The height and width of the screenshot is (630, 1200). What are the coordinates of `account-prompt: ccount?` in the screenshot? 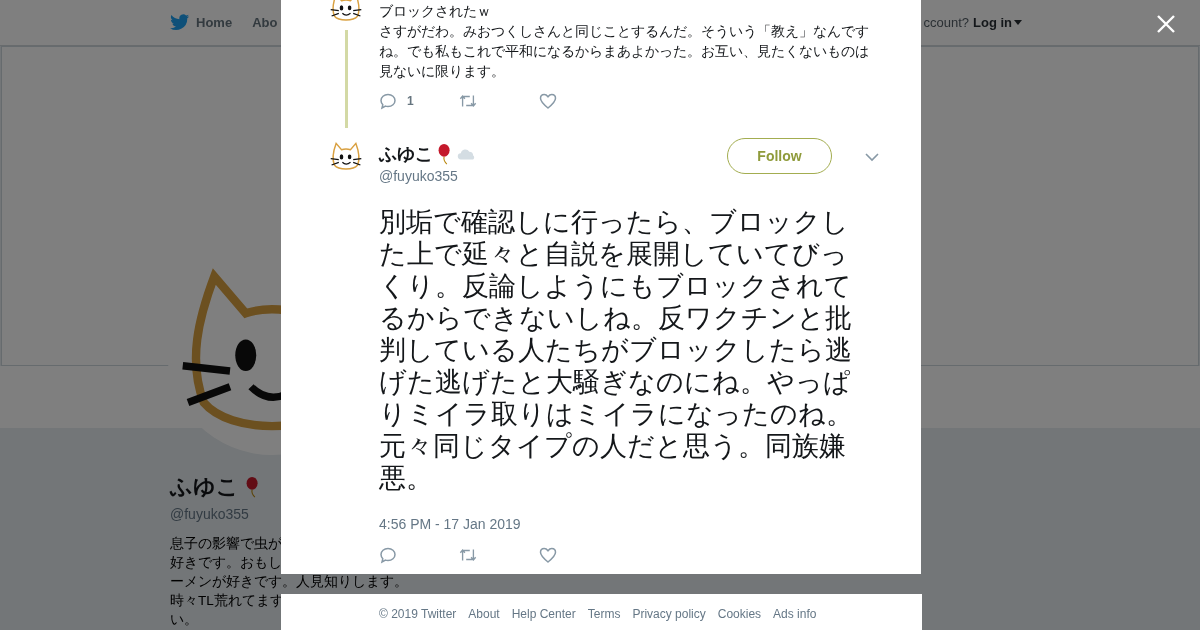 It's located at (946, 22).